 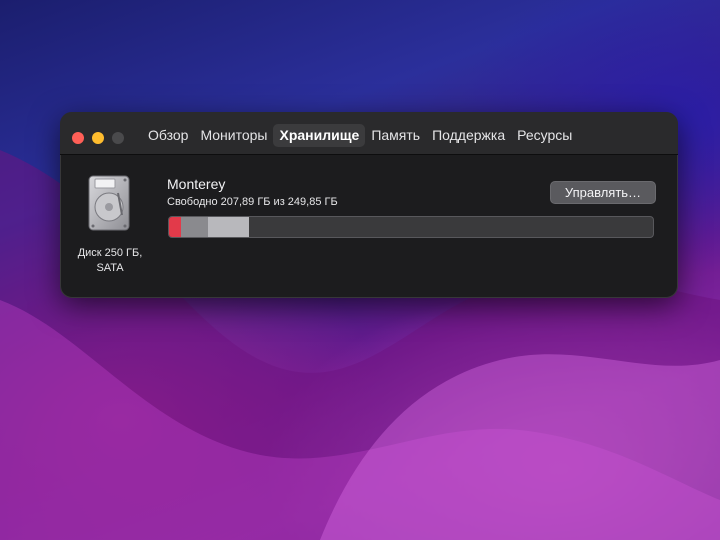 I want to click on disk-size-label: Диск 250 ГБ,, so click(x=110, y=253).